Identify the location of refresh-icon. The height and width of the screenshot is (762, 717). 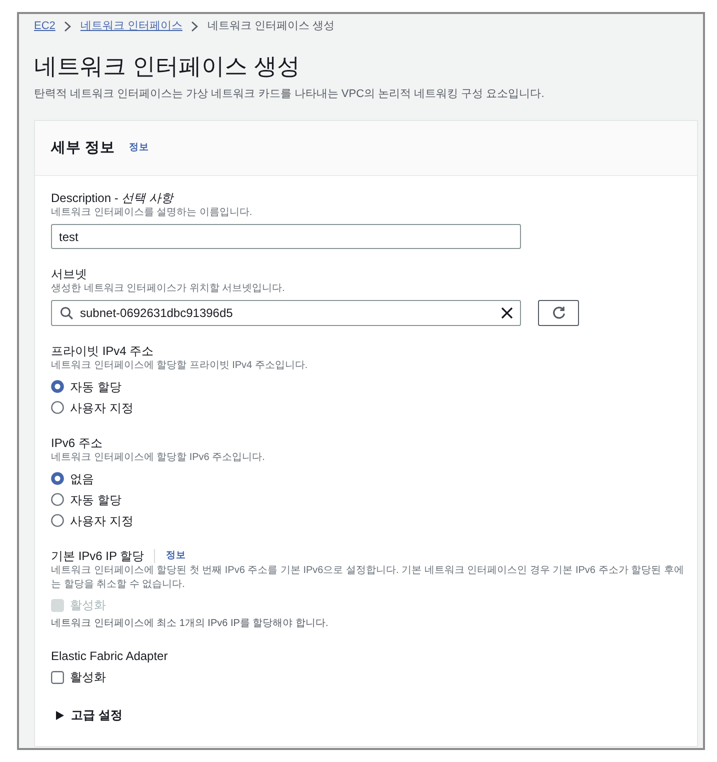
(559, 313).